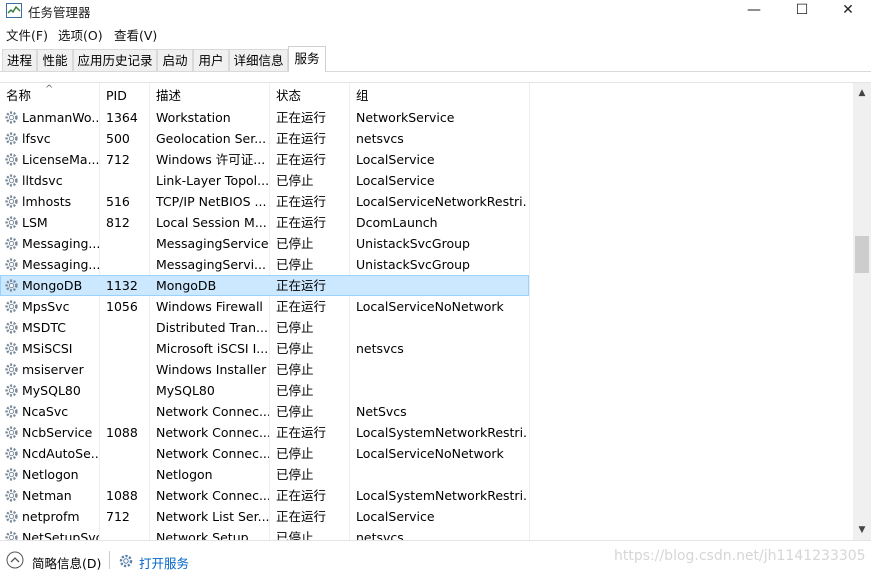 Image resolution: width=871 pixels, height=574 pixels. Describe the element at coordinates (125, 95) in the screenshot. I see `column-header-pid: PID` at that location.